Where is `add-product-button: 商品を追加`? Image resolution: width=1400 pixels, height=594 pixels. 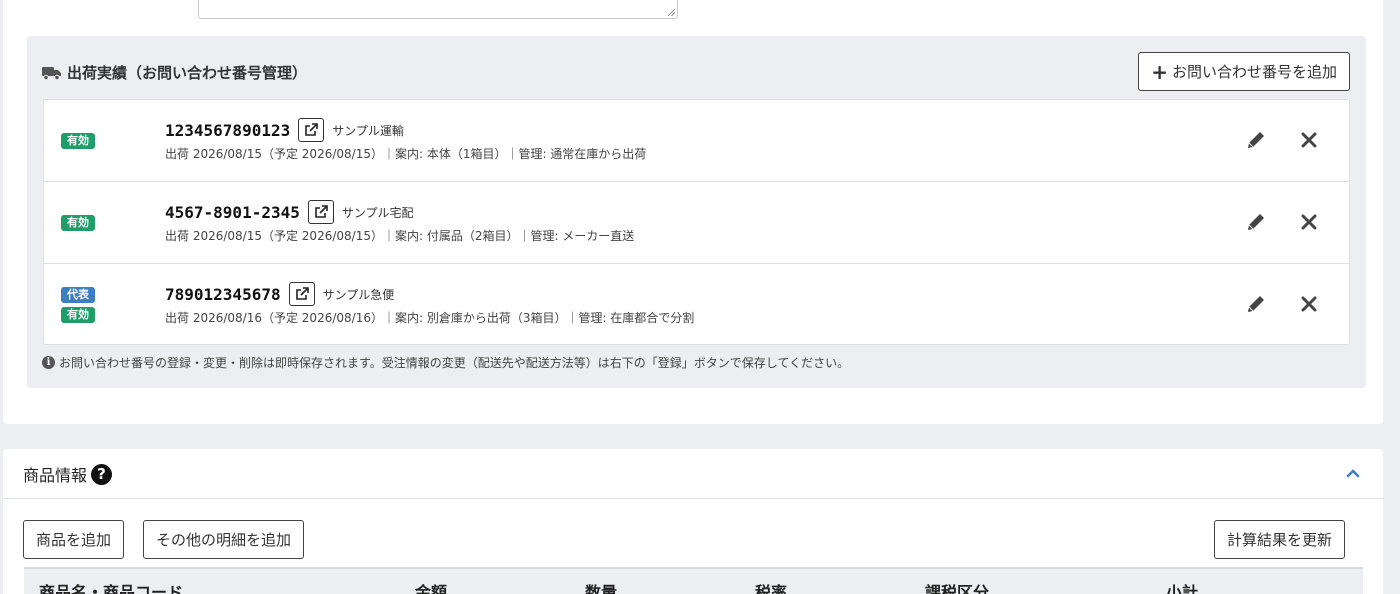
add-product-button: 商品を追加 is located at coordinates (74, 539).